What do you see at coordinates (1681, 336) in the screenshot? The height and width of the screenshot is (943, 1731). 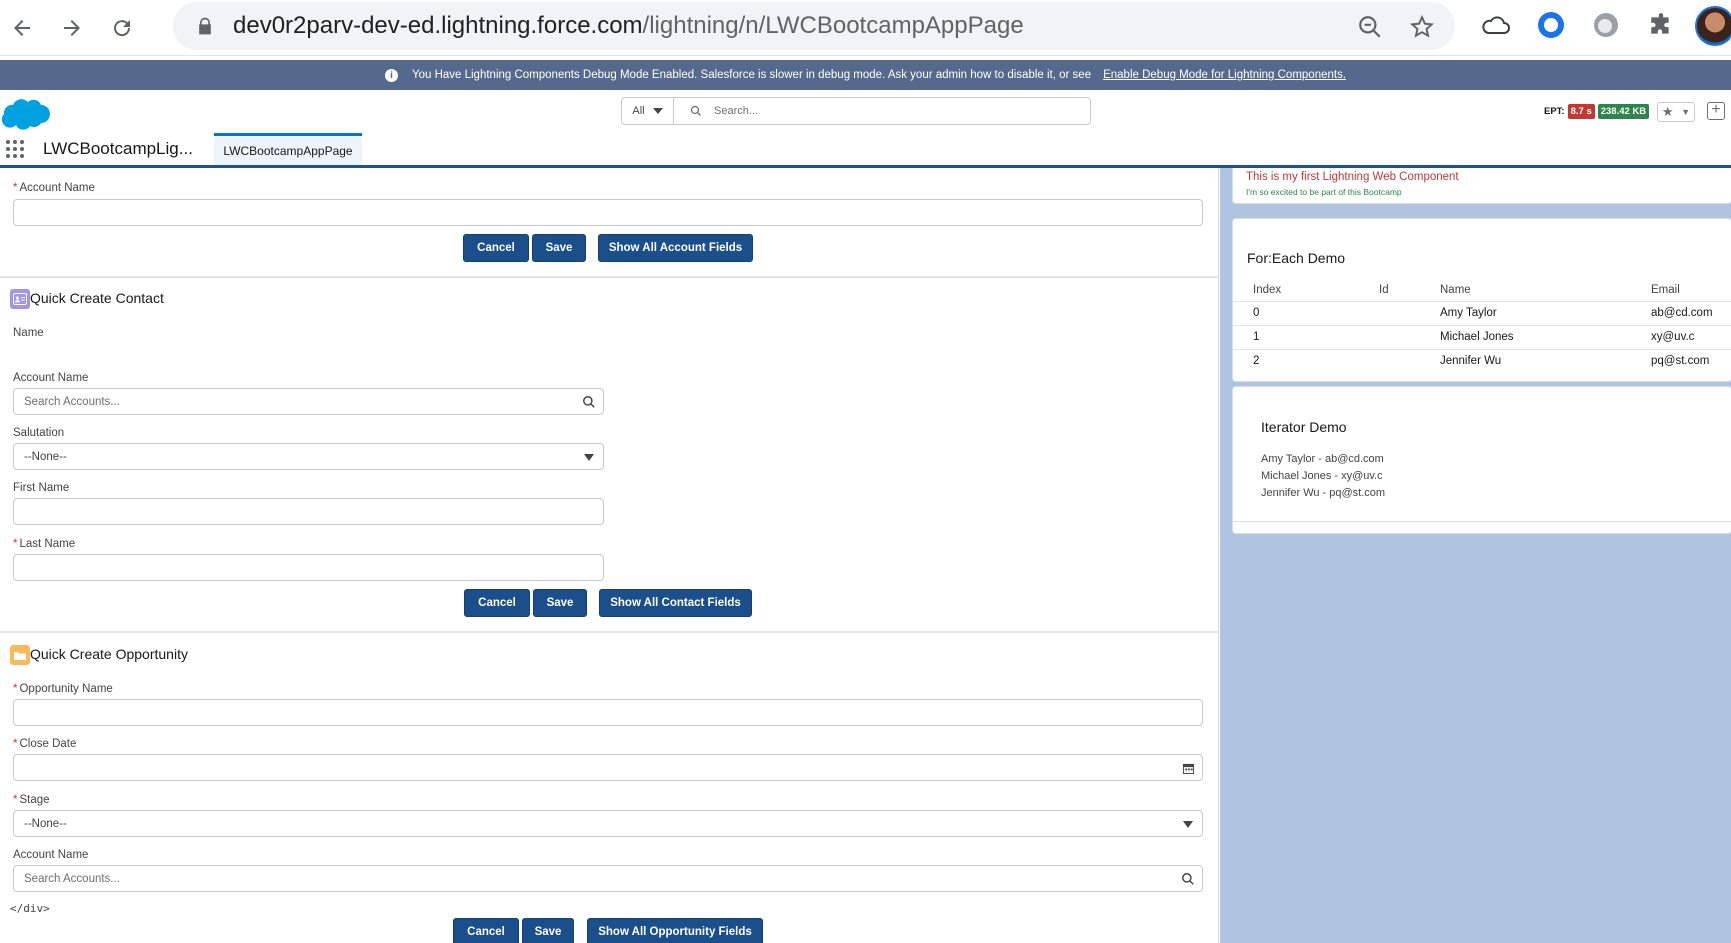 I see `cell-email: xy@uv.c` at bounding box center [1681, 336].